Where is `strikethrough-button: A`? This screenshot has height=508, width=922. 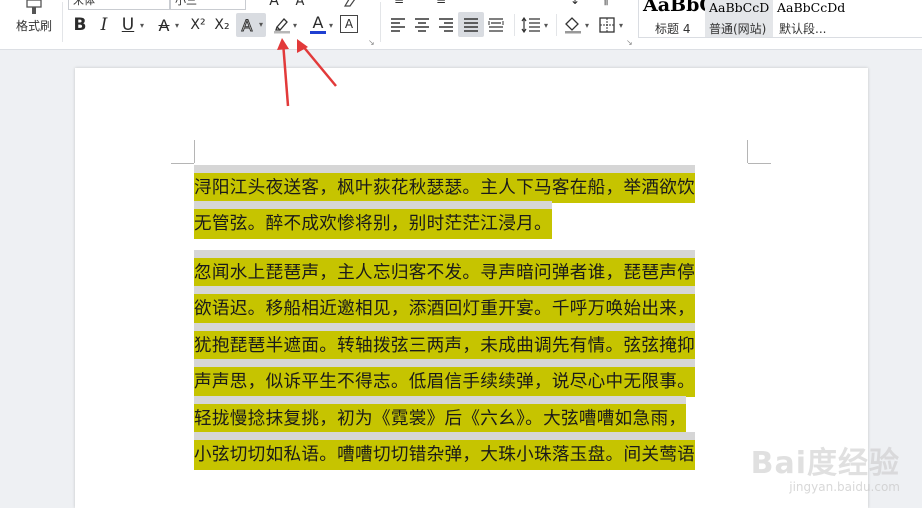 strikethrough-button: A is located at coordinates (164, 25).